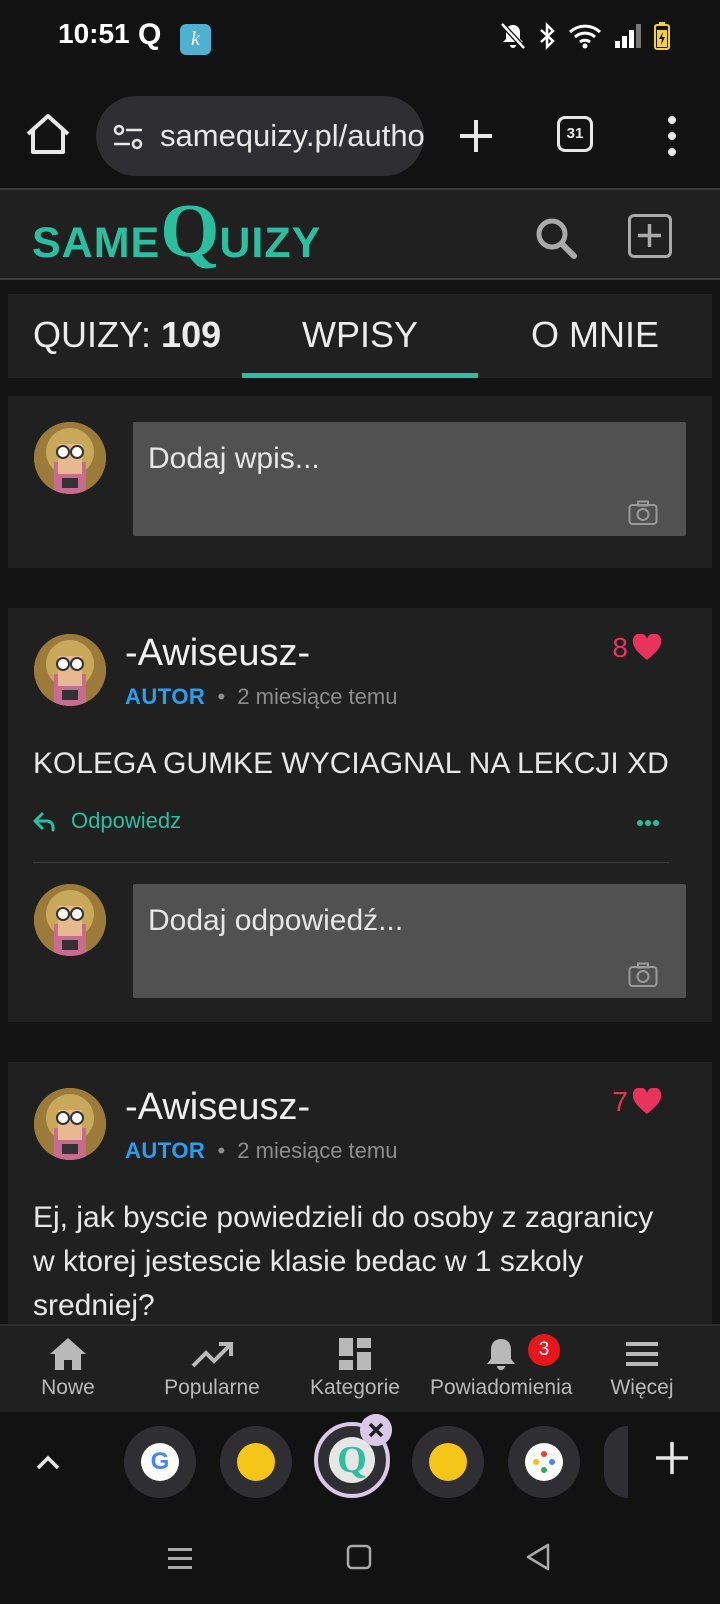 This screenshot has height=1604, width=720. I want to click on bluetooth-icon, so click(547, 36).